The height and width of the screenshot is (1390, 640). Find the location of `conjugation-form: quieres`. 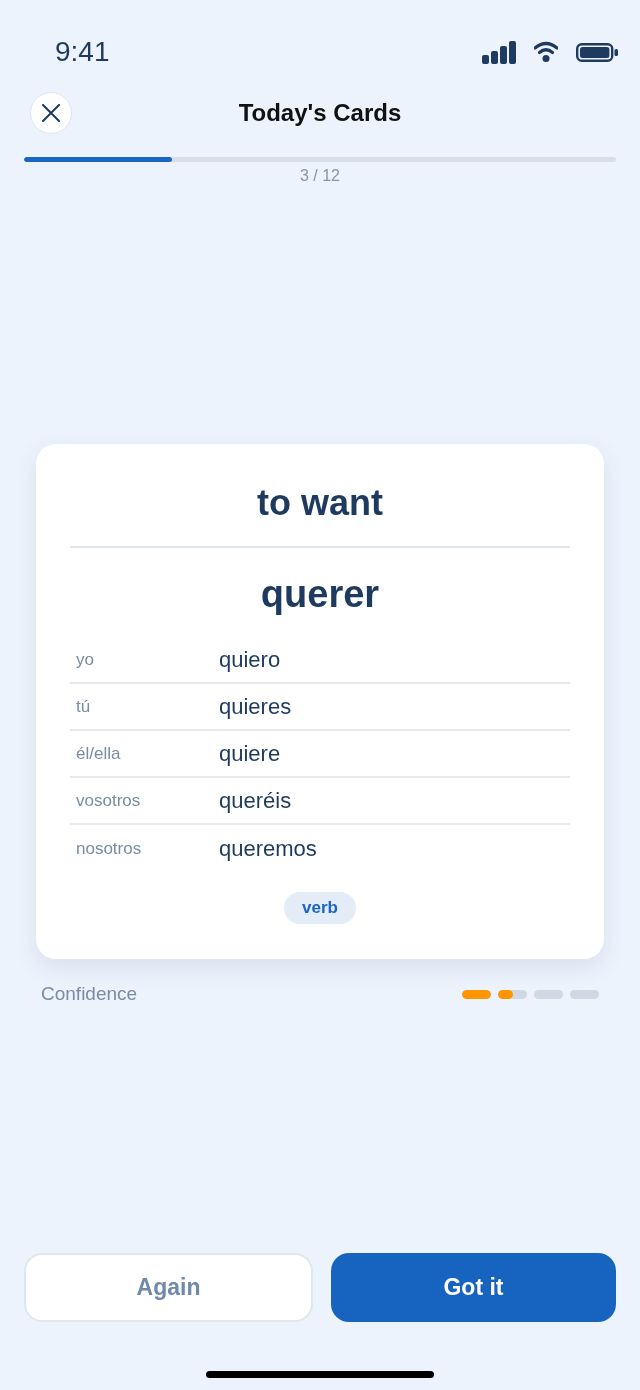

conjugation-form: quieres is located at coordinates (255, 706).